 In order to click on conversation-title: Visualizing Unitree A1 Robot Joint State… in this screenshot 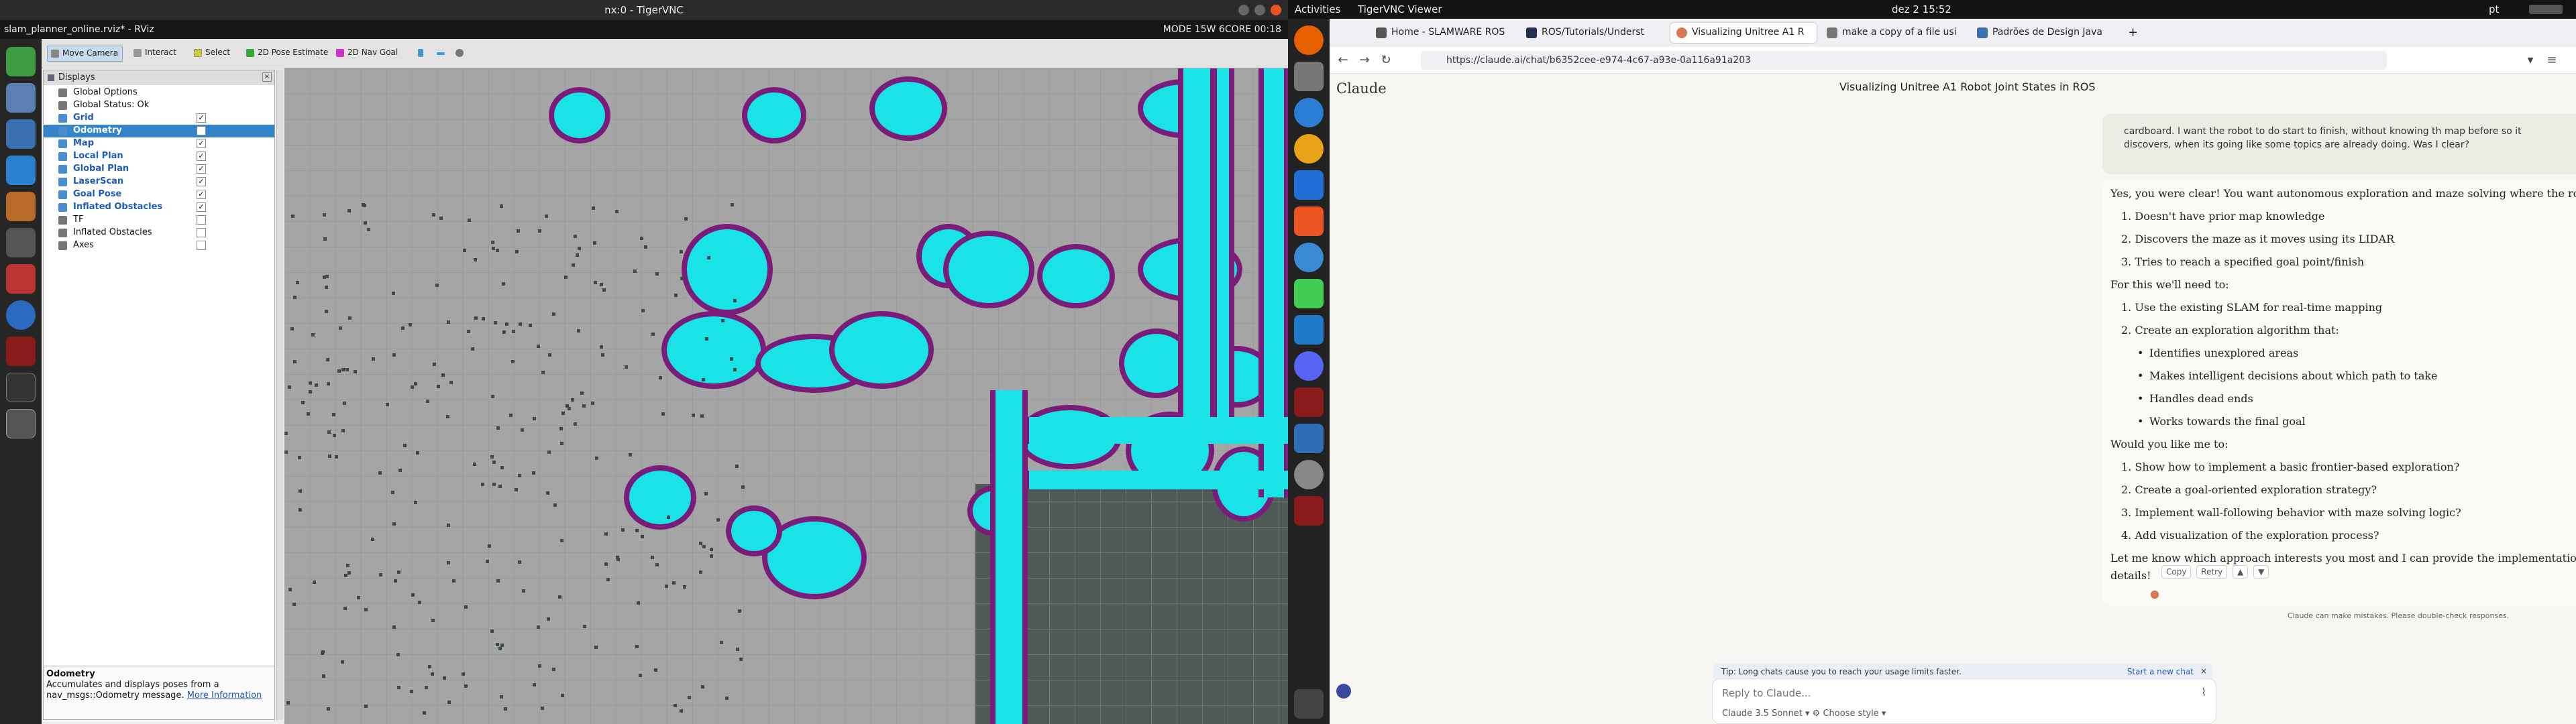, I will do `click(1967, 86)`.